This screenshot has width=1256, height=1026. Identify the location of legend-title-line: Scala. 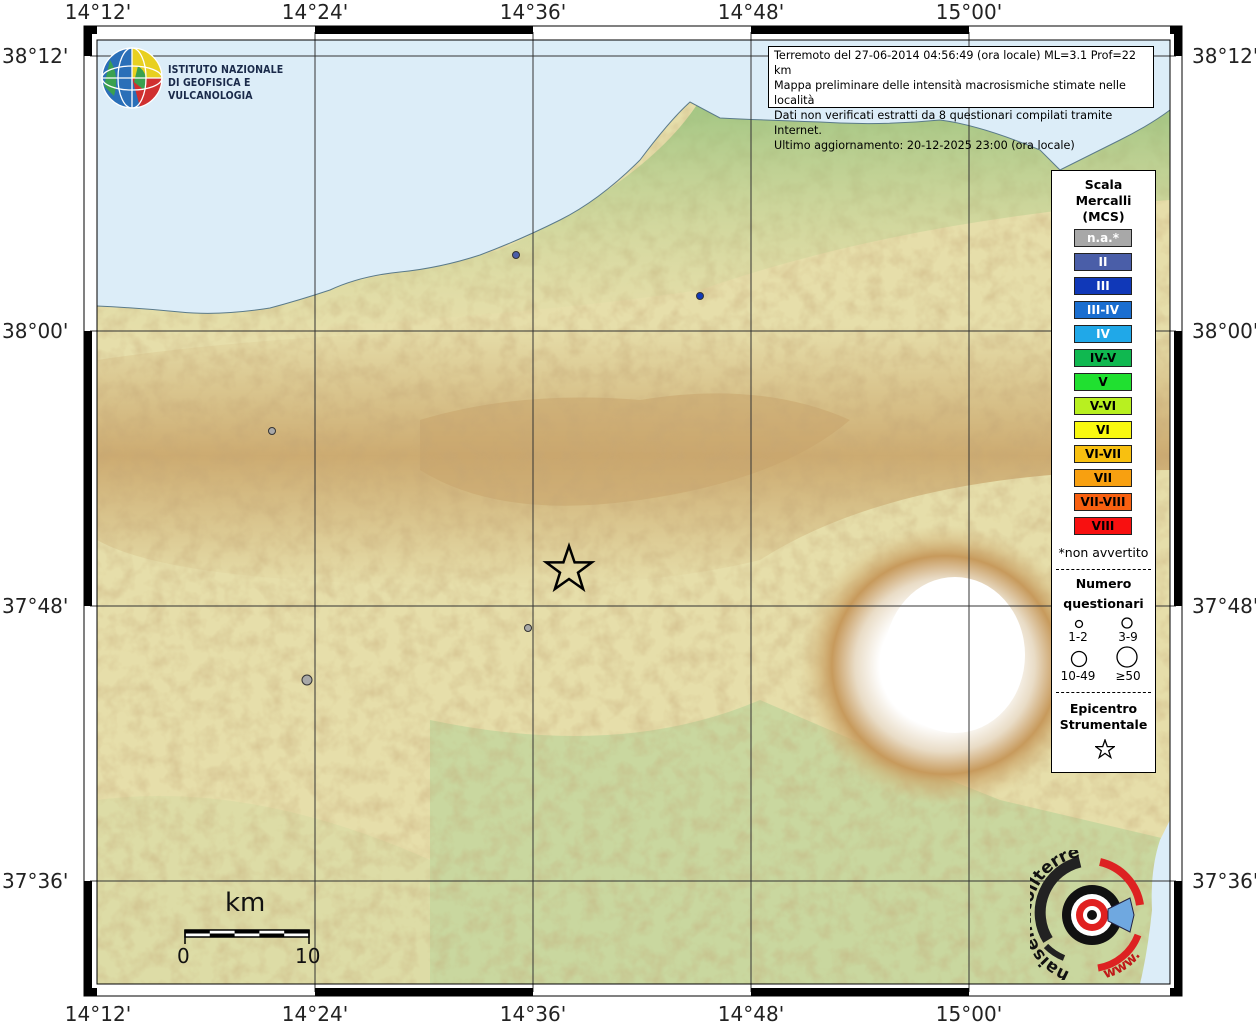
(1103, 184).